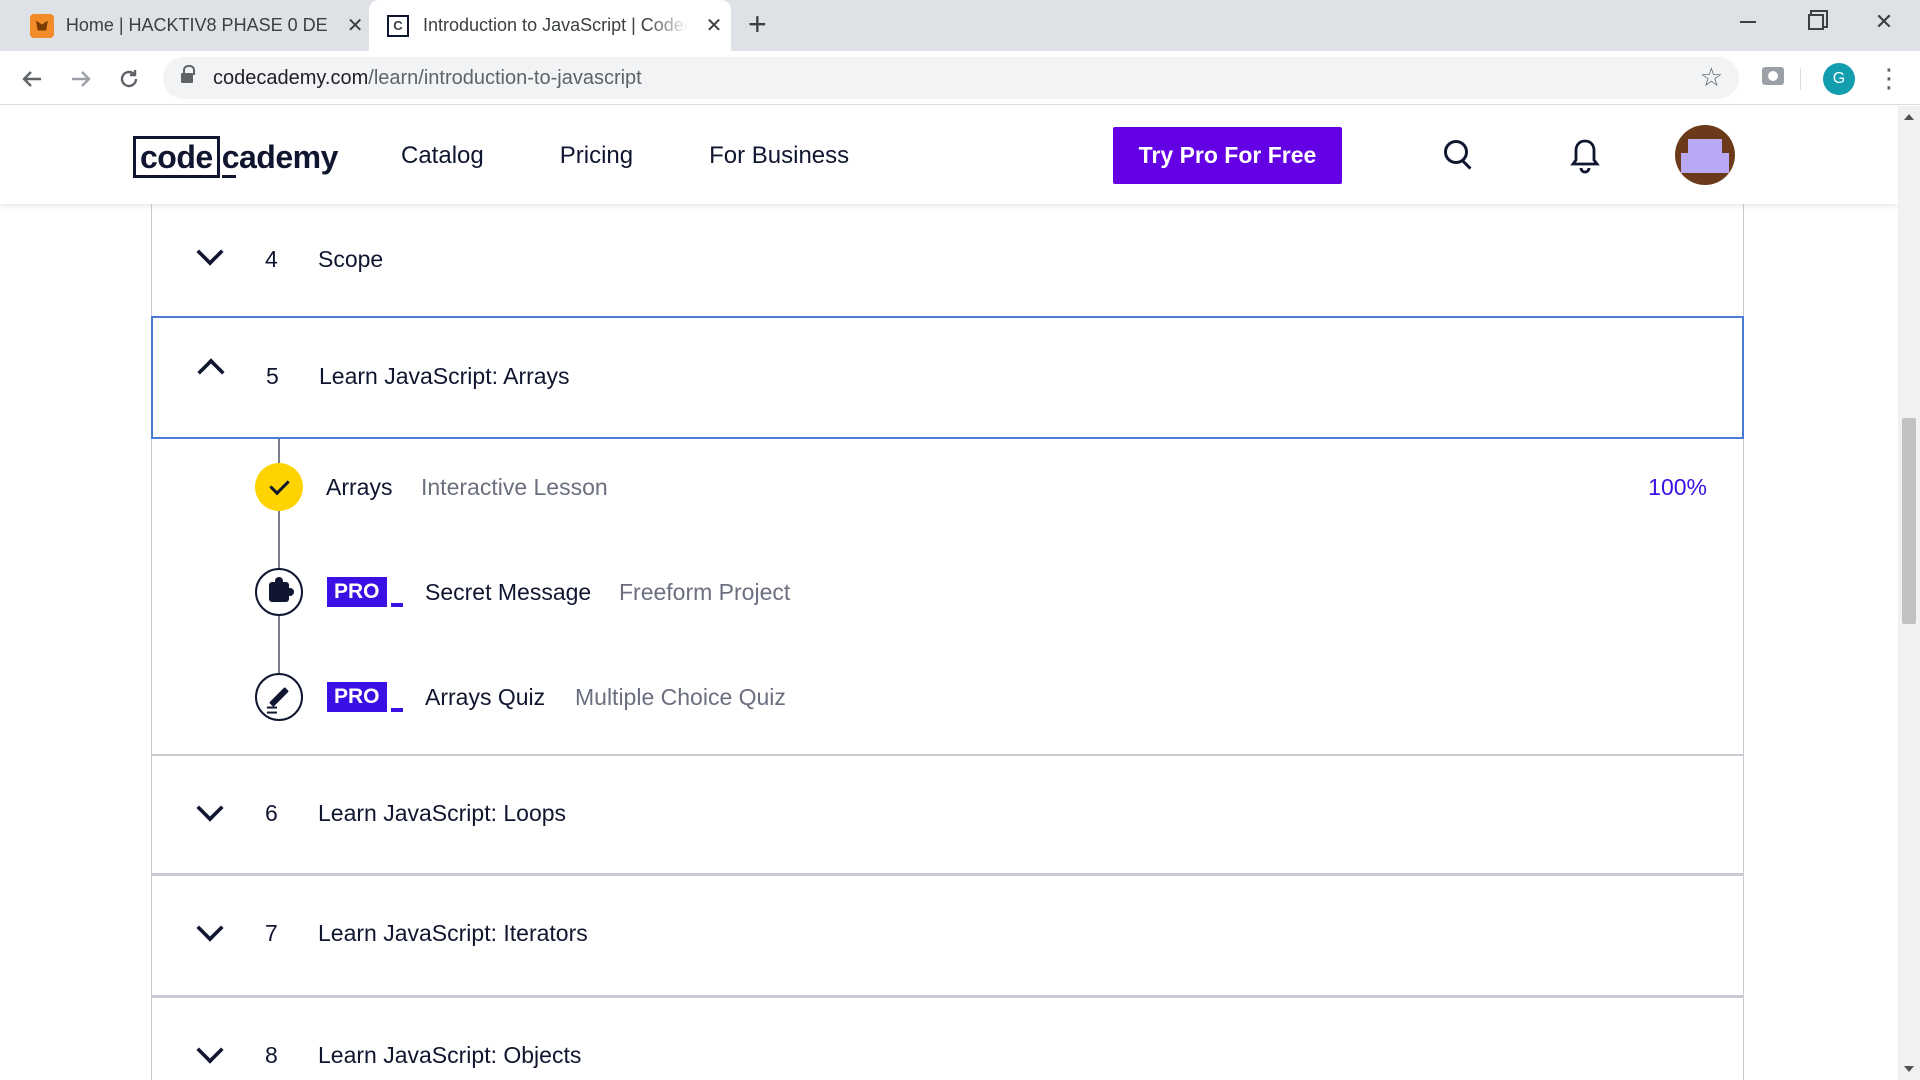 The width and height of the screenshot is (1920, 1080). I want to click on tab-title: Home | HACKTIV8 PHASE 0 DEN, so click(197, 25).